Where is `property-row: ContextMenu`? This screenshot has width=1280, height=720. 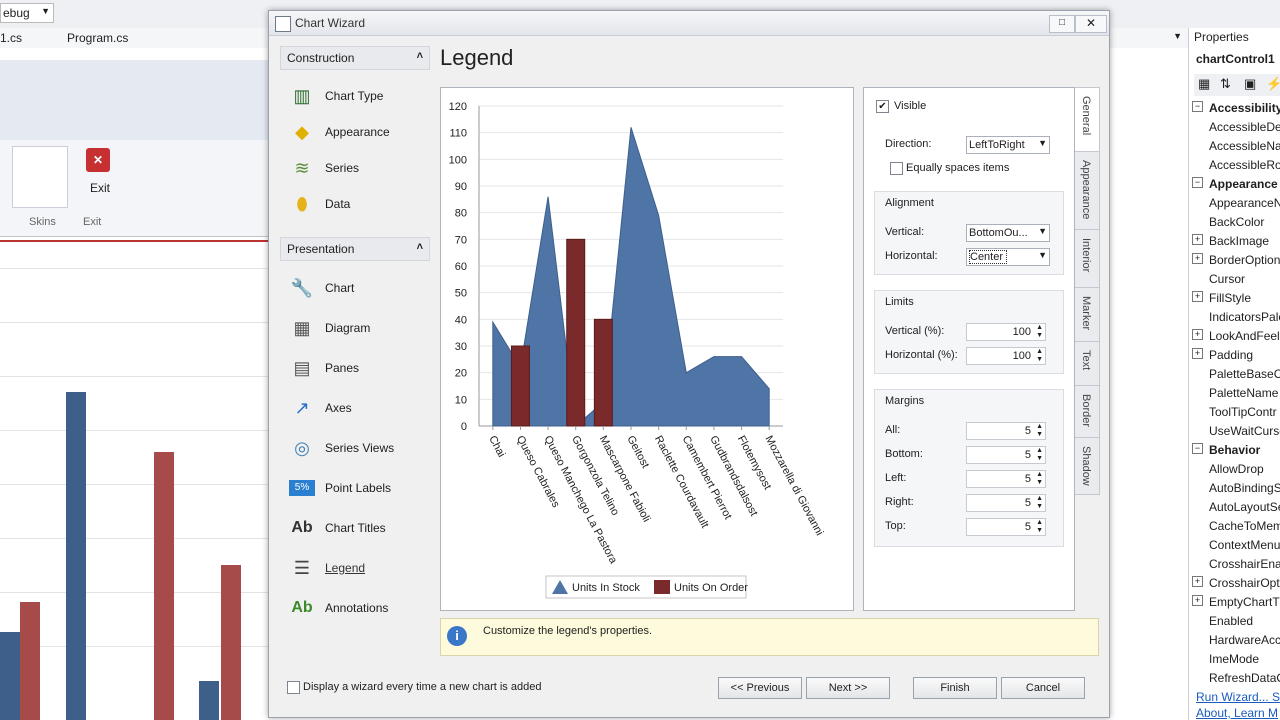 property-row: ContextMenu is located at coordinates (1235, 545).